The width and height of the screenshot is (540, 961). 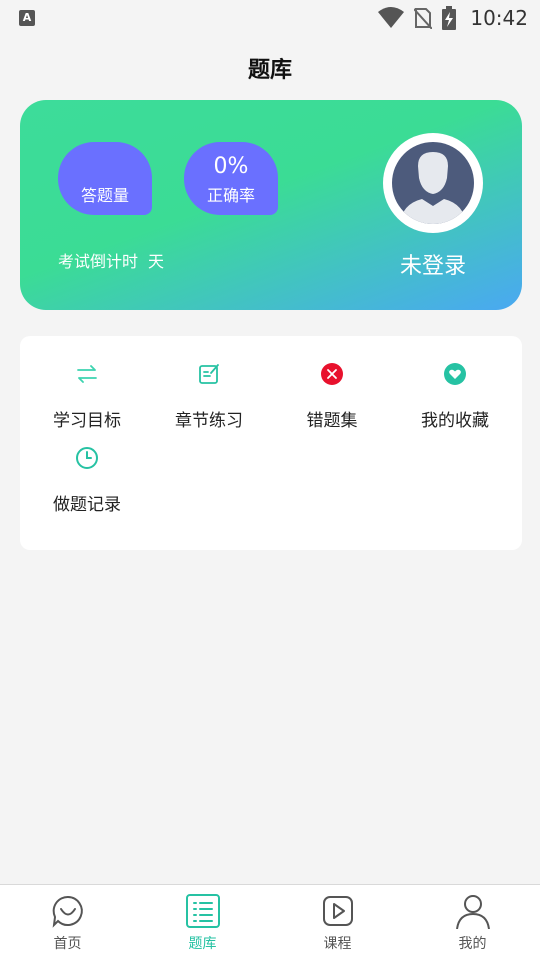 I want to click on no-sim-icon, so click(x=423, y=18).